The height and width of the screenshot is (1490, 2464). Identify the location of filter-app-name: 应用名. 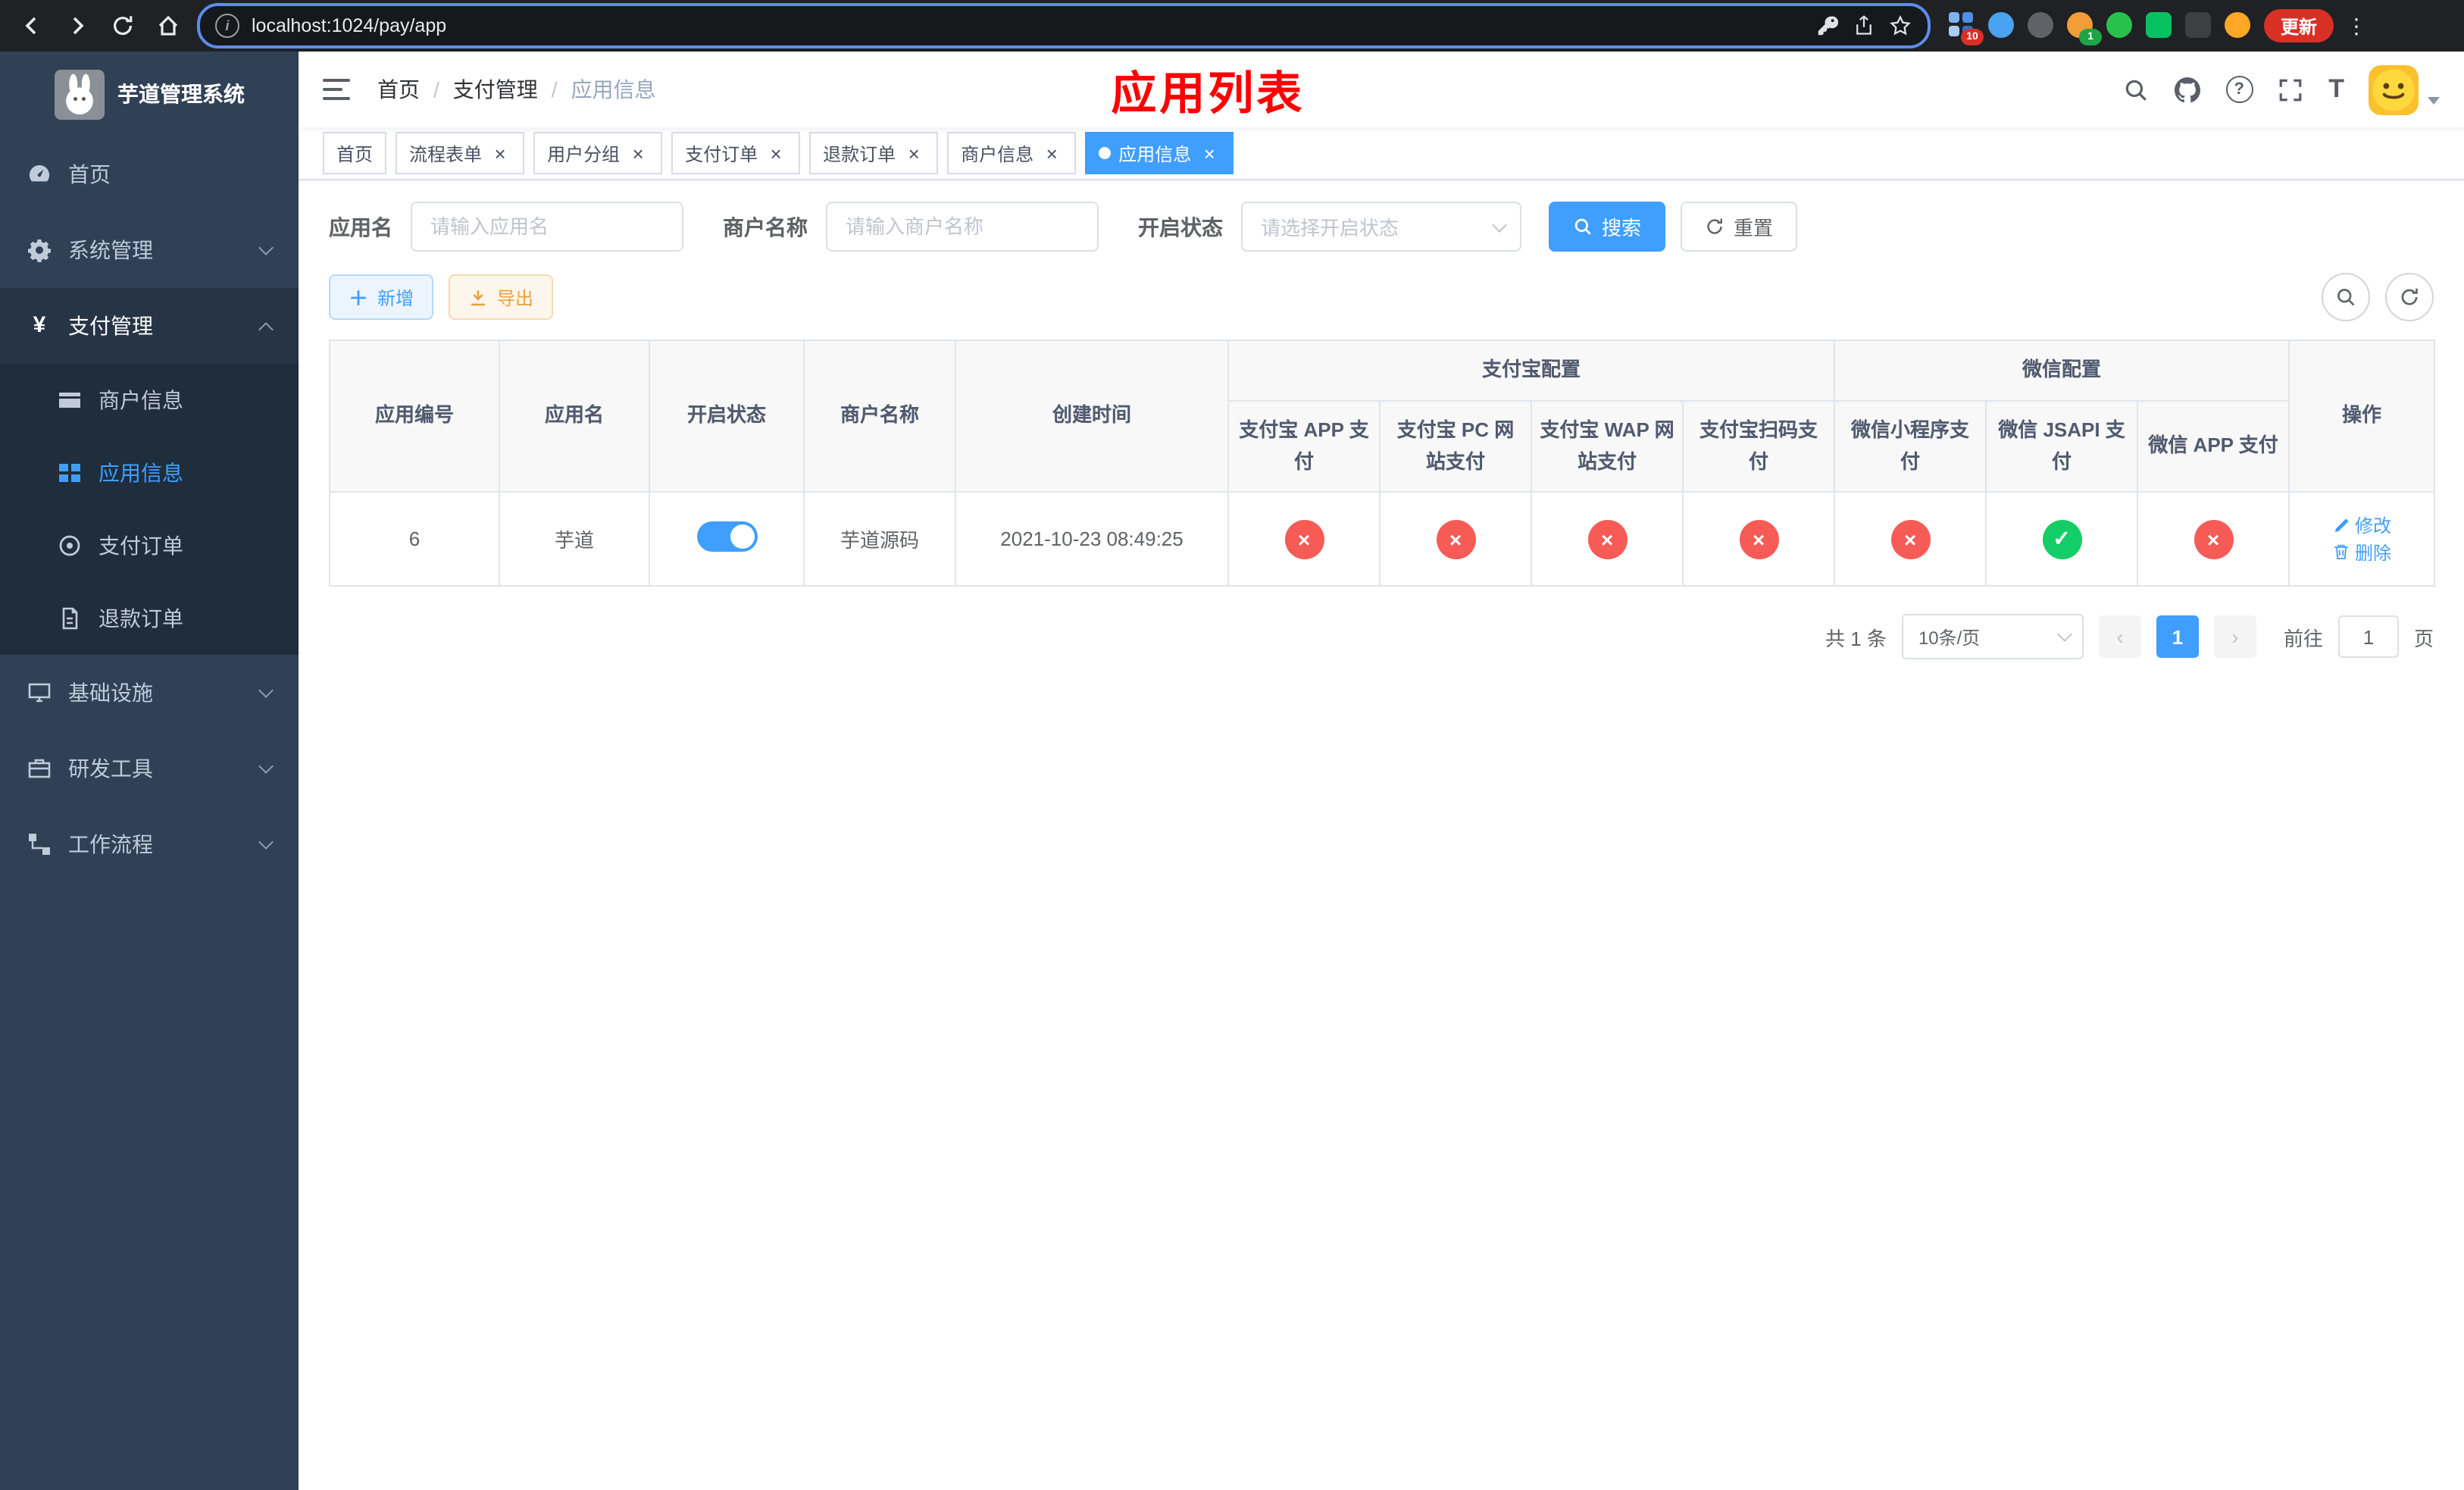
(506, 227).